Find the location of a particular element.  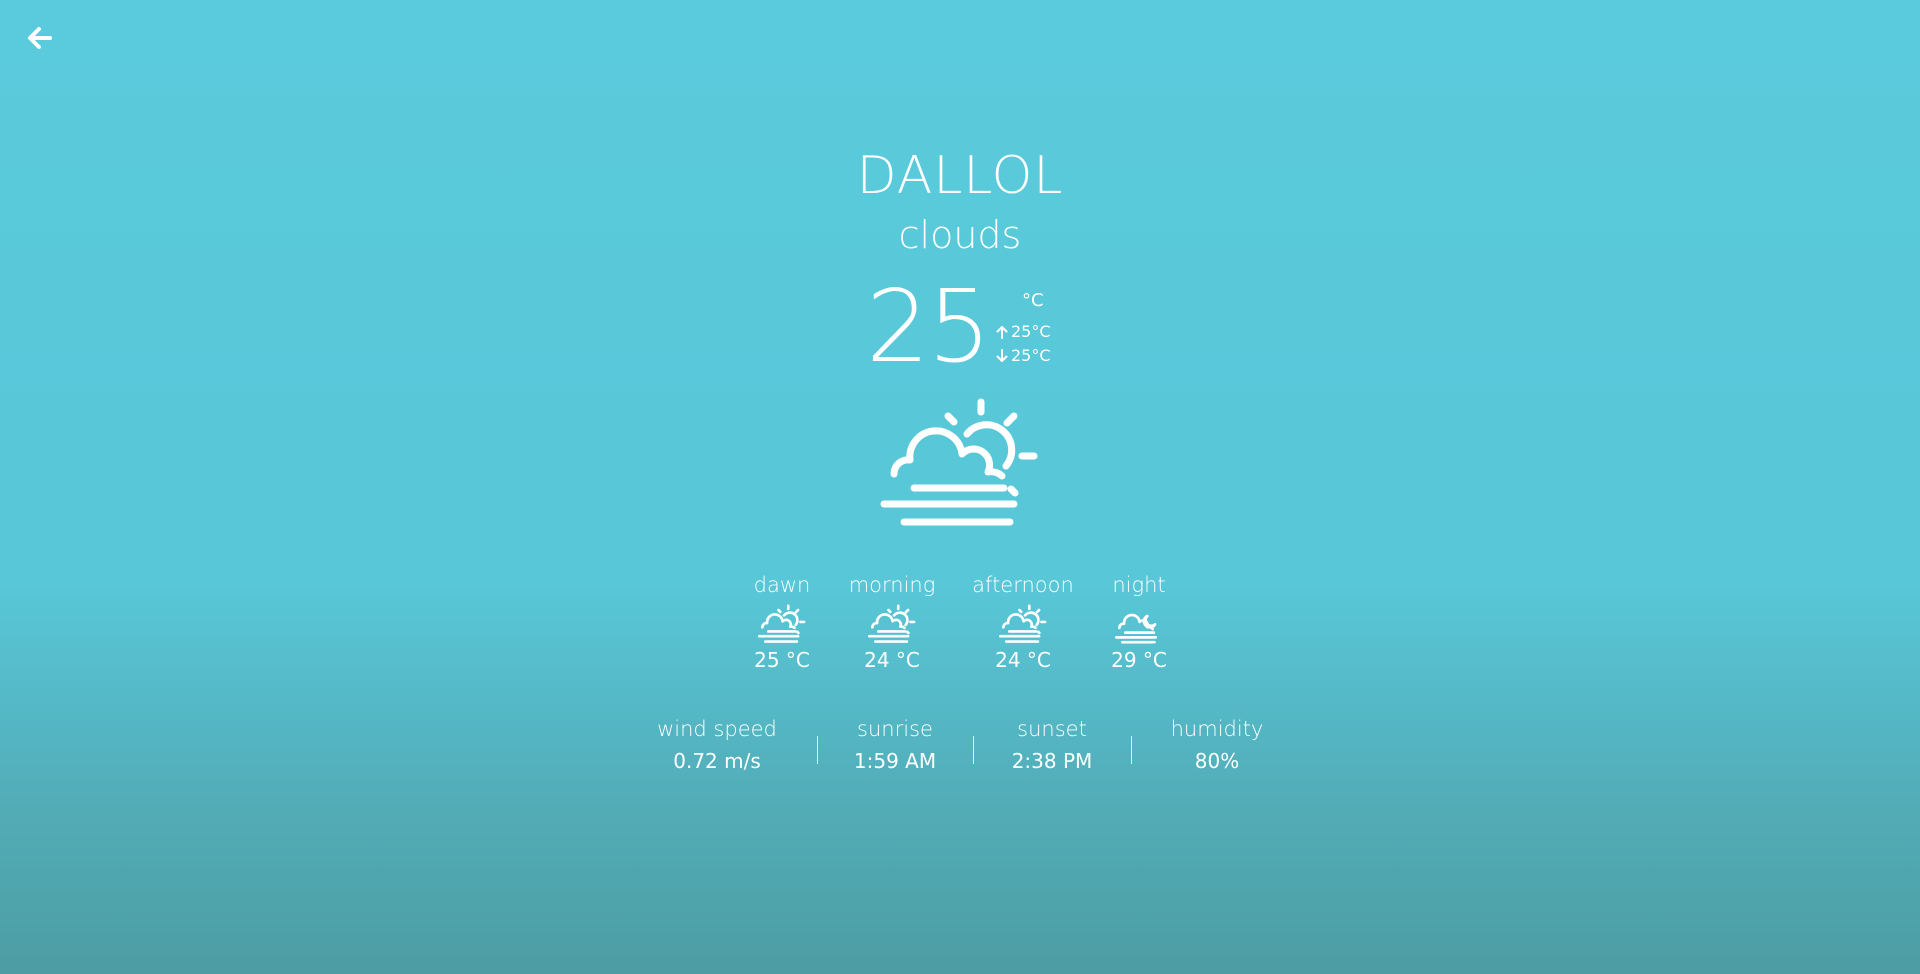

period-temperature: 29 °C is located at coordinates (1139, 660).